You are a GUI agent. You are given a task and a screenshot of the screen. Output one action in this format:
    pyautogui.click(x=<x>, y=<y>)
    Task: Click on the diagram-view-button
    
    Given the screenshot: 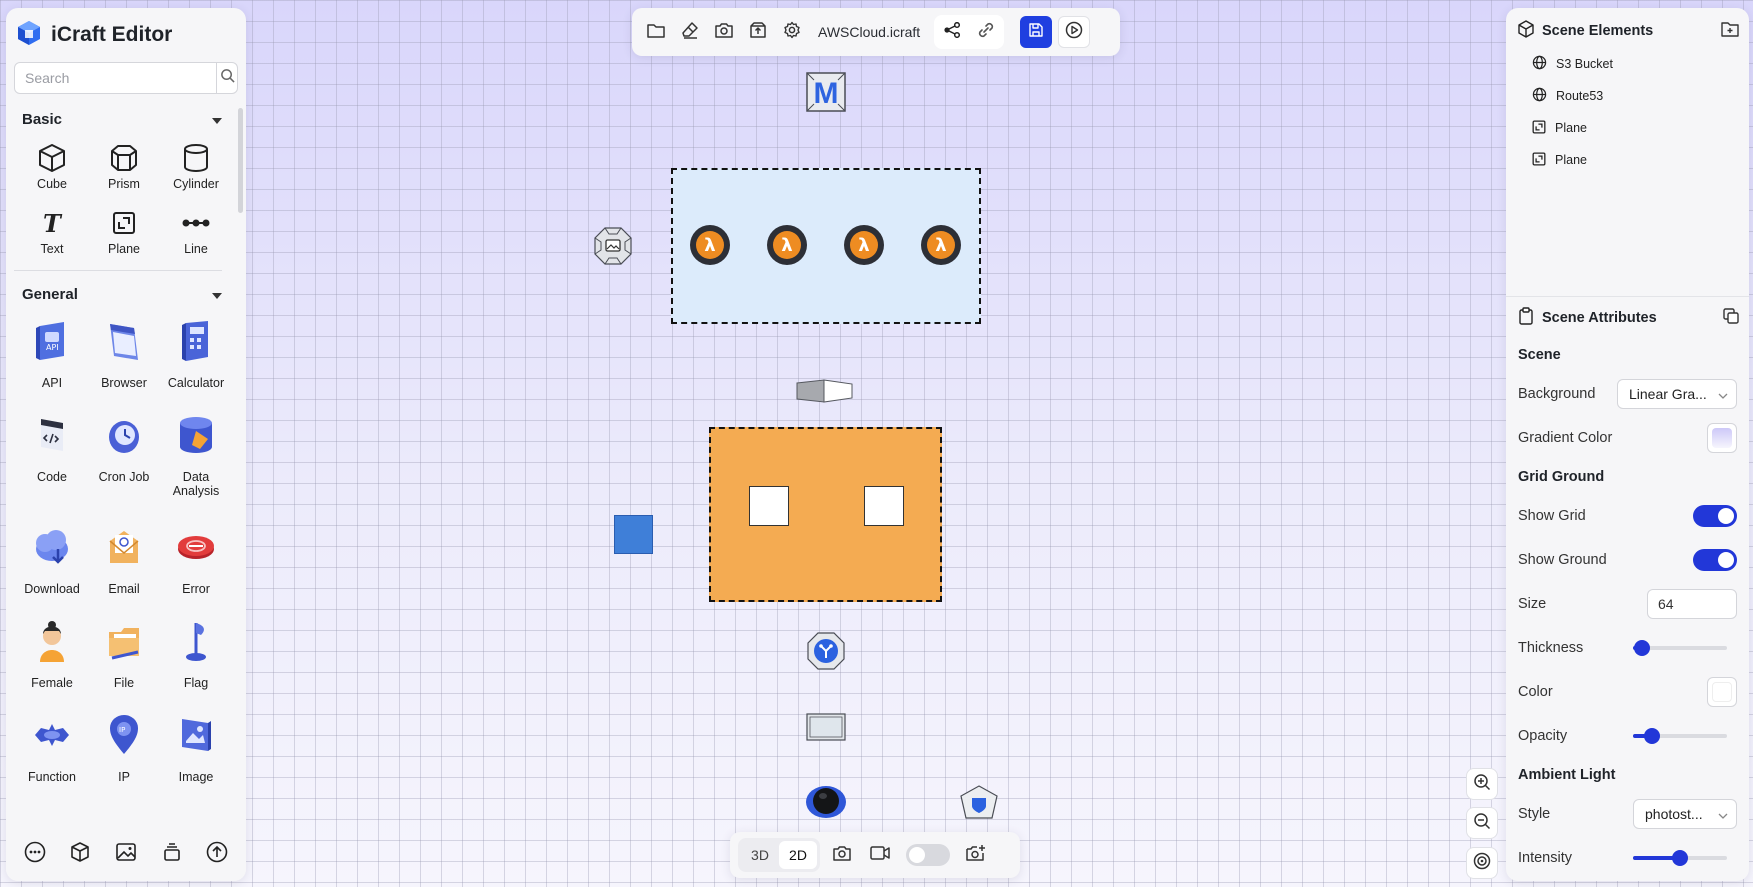 What is the action you would take?
    pyautogui.click(x=952, y=32)
    